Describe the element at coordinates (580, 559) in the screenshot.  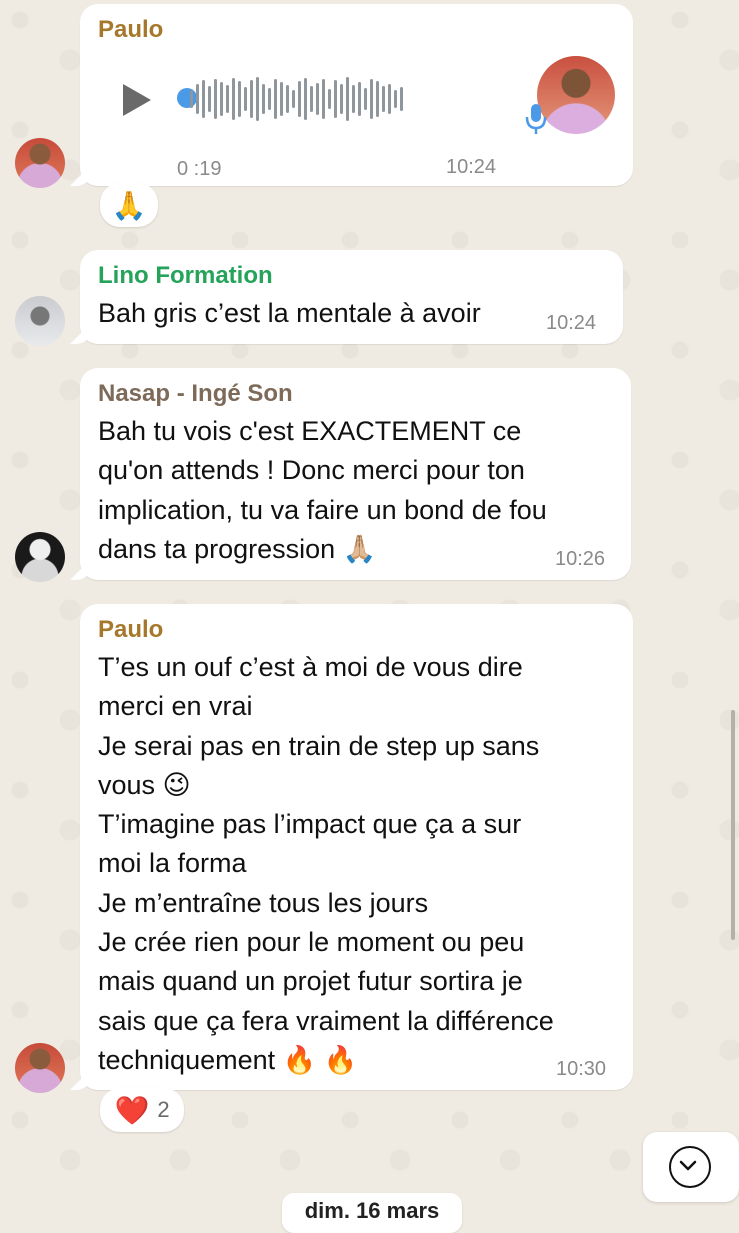
I see `message-time: 10:26` at that location.